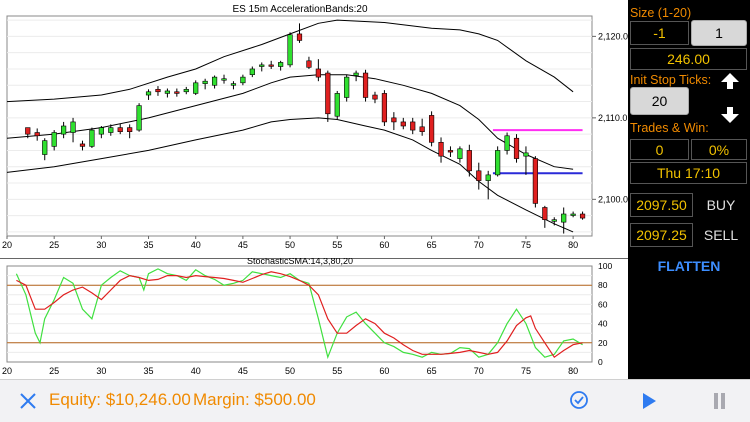  Describe the element at coordinates (730, 118) in the screenshot. I see `arrow-down-icon` at that location.